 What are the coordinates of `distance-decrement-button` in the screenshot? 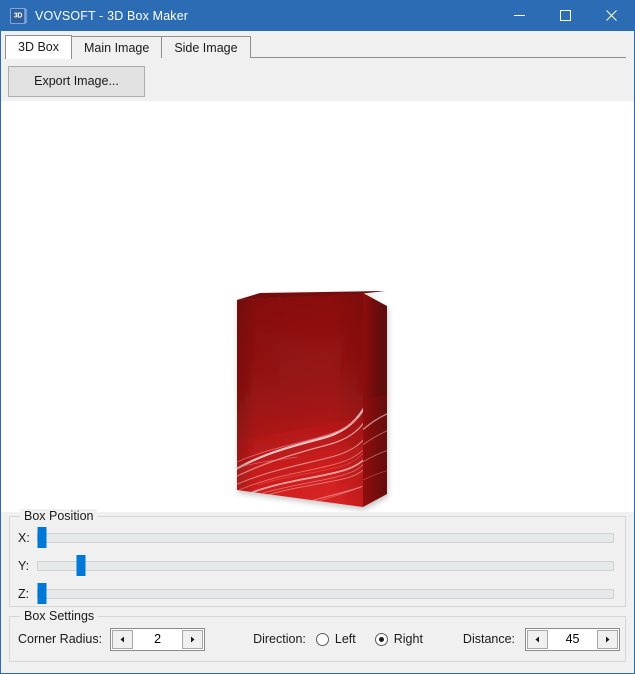 It's located at (538, 639).